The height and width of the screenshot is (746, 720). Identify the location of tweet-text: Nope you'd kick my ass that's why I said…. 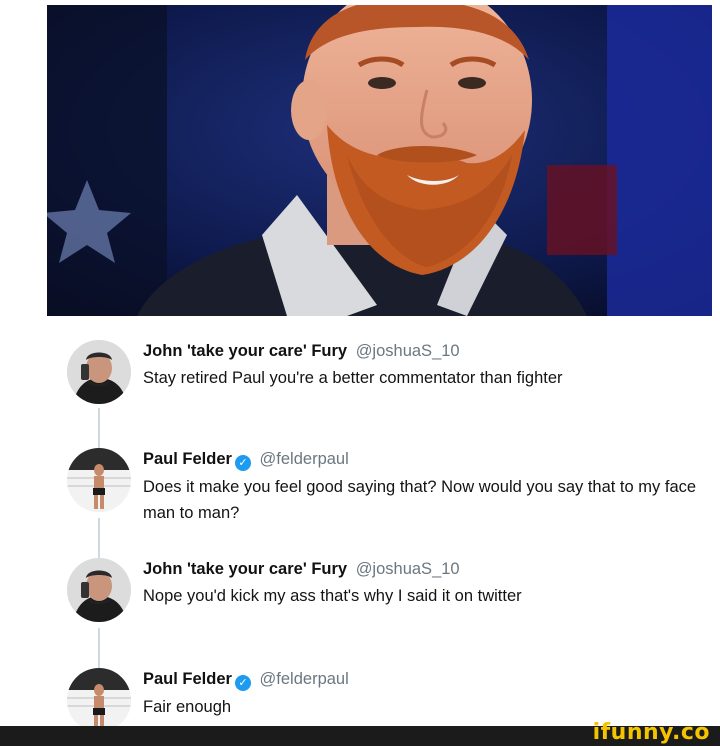
(332, 596).